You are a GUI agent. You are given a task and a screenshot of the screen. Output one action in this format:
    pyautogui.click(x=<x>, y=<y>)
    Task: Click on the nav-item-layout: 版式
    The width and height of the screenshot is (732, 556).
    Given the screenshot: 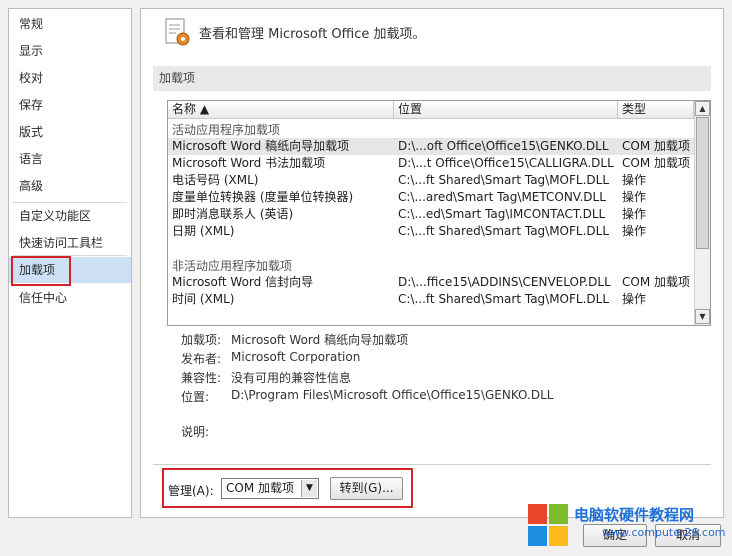 What is the action you would take?
    pyautogui.click(x=70, y=132)
    